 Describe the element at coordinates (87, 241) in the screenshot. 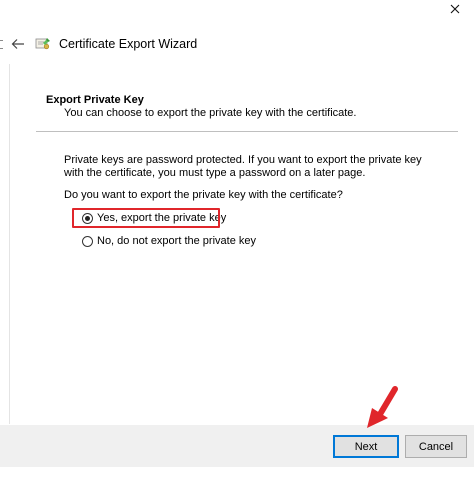

I see `radio-no-button` at that location.